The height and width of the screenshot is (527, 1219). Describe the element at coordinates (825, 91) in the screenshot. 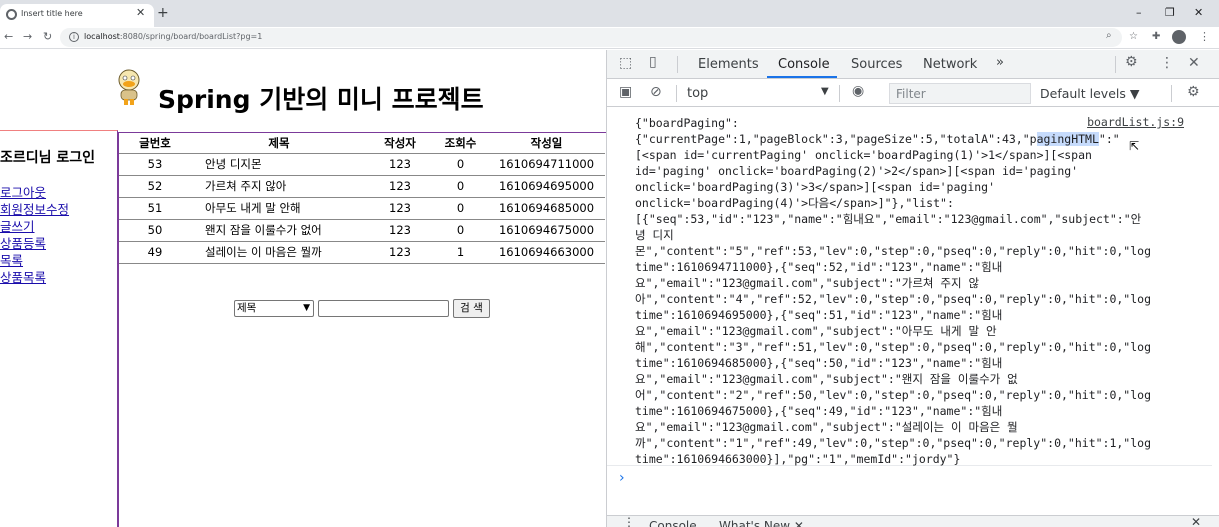

I see `context-dropdown-icon: ▼` at that location.